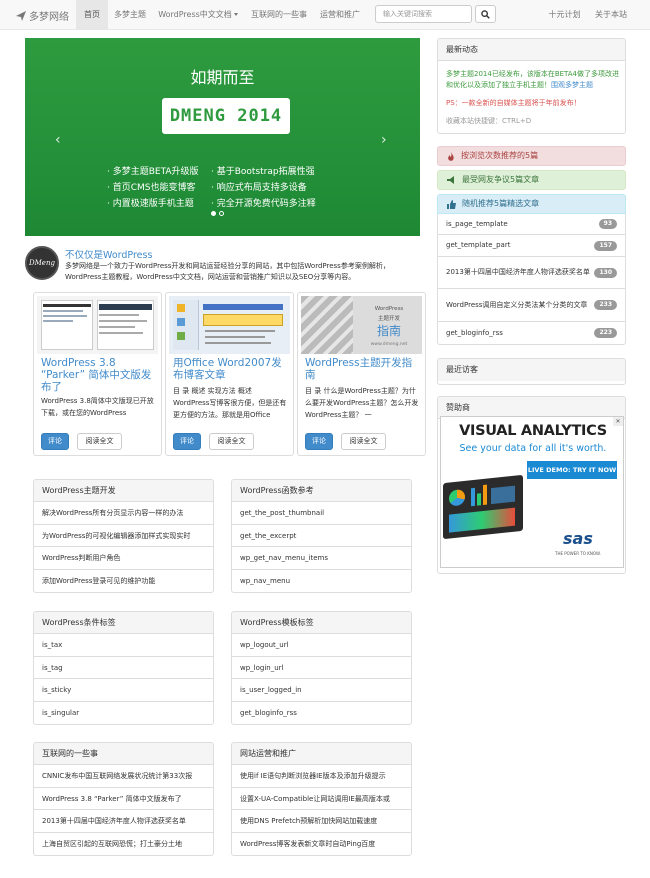  What do you see at coordinates (58, 140) in the screenshot?
I see `carousel-prev-icon: ‹` at bounding box center [58, 140].